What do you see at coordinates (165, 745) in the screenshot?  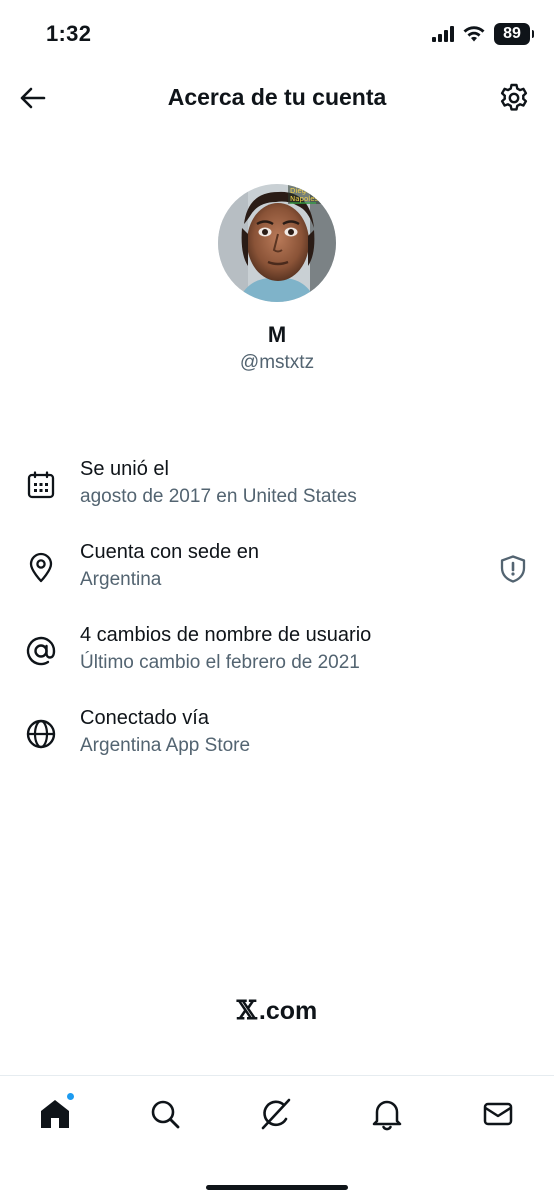 I see `info-subtitle: Argentina App Store` at bounding box center [165, 745].